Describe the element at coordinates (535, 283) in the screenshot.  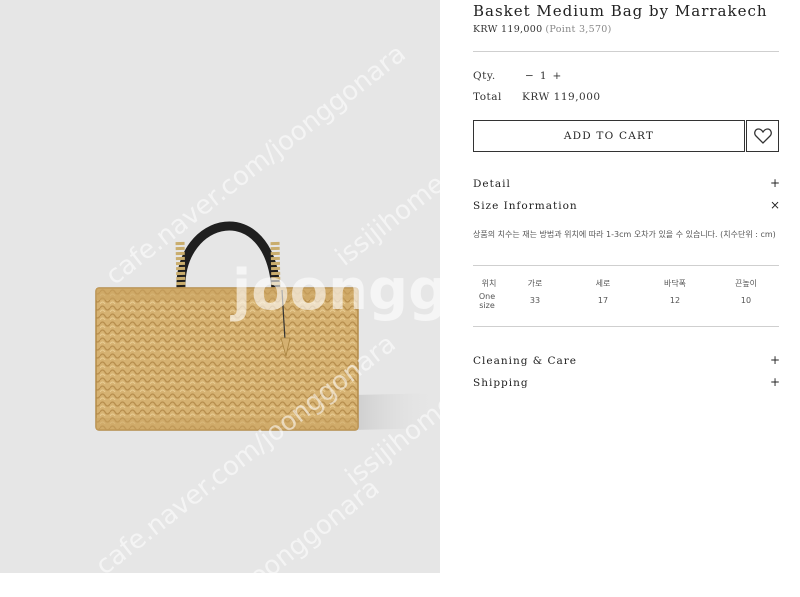
I see `size-header-width: 가로` at that location.